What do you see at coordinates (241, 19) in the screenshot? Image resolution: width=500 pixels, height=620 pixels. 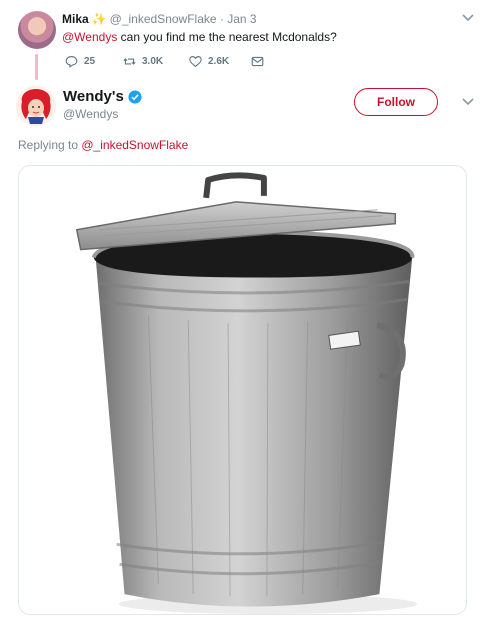 I see `tweet-date: Jan 3` at bounding box center [241, 19].